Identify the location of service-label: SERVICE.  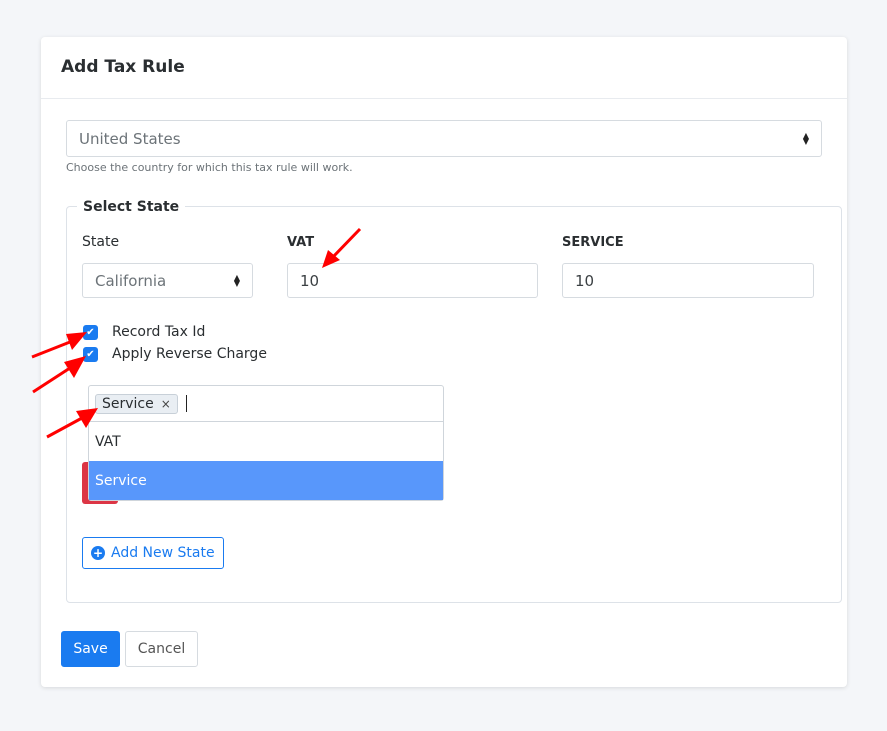
(593, 242).